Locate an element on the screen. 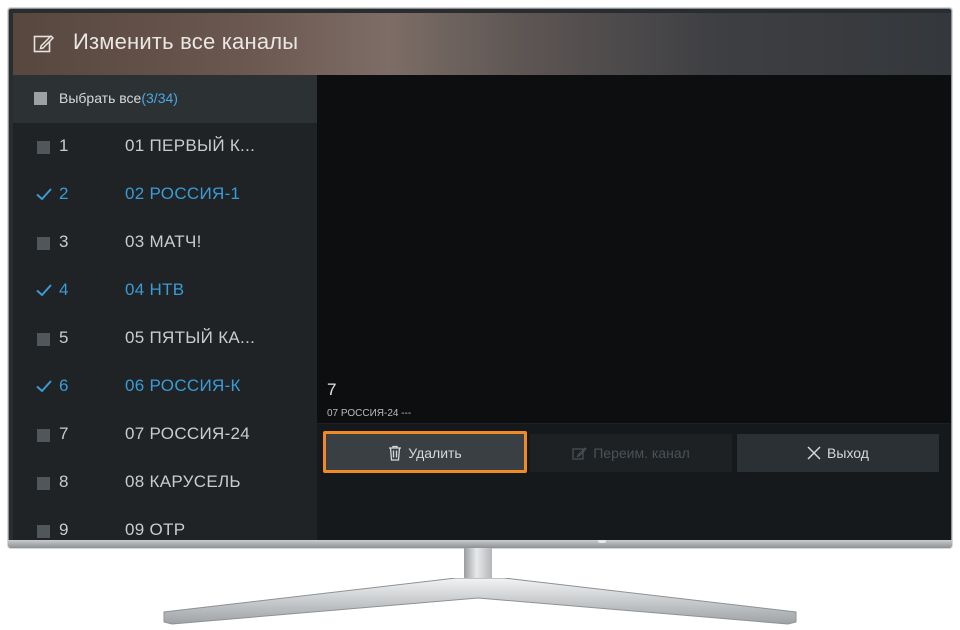 The image size is (960, 630). selected-channel-number: 7 is located at coordinates (332, 389).